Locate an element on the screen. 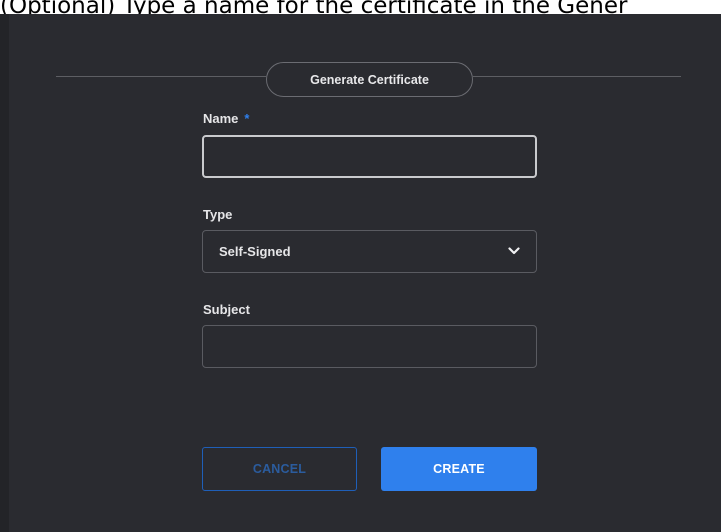 This screenshot has width=721, height=532. dialog-title: Generate Certificate is located at coordinates (369, 79).